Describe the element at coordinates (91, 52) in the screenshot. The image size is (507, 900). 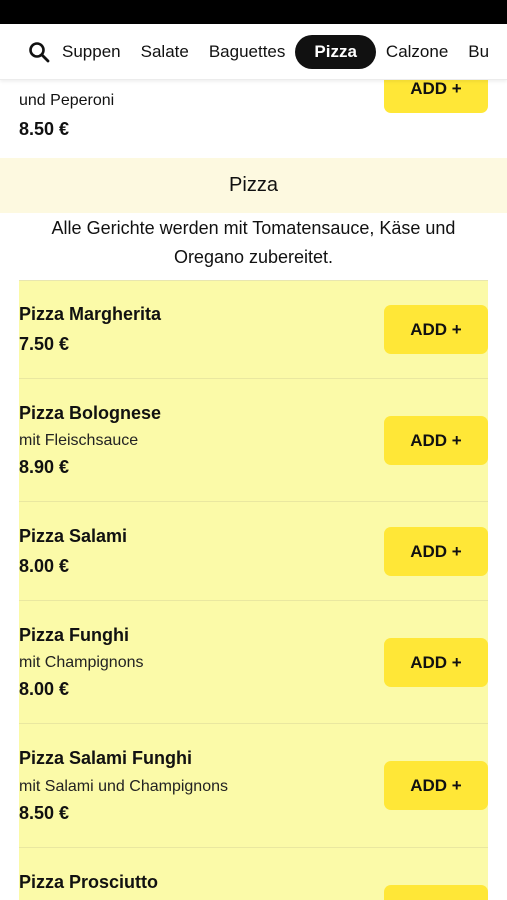
I see `category-tab-suppen: Suppen` at that location.